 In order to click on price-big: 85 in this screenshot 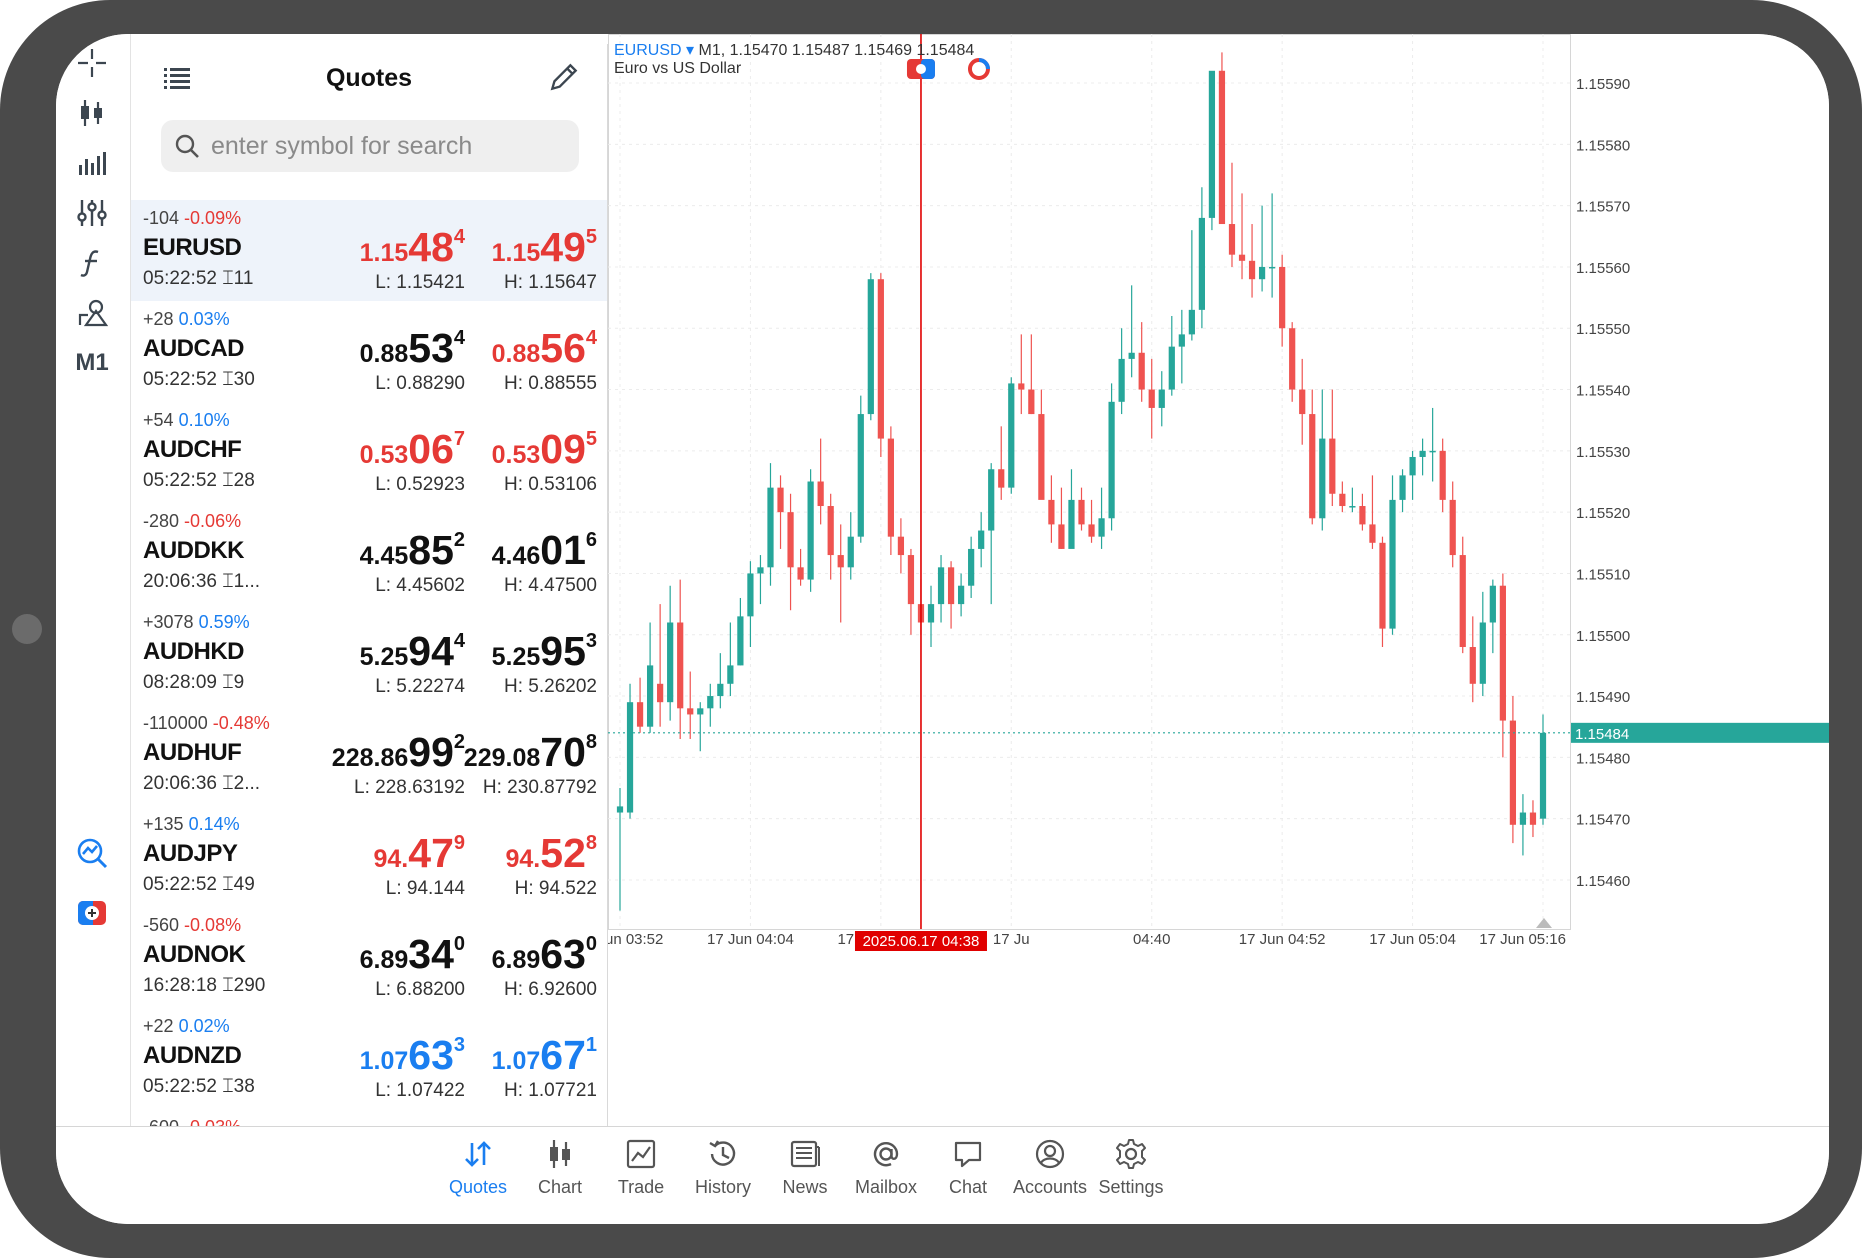, I will do `click(431, 550)`.